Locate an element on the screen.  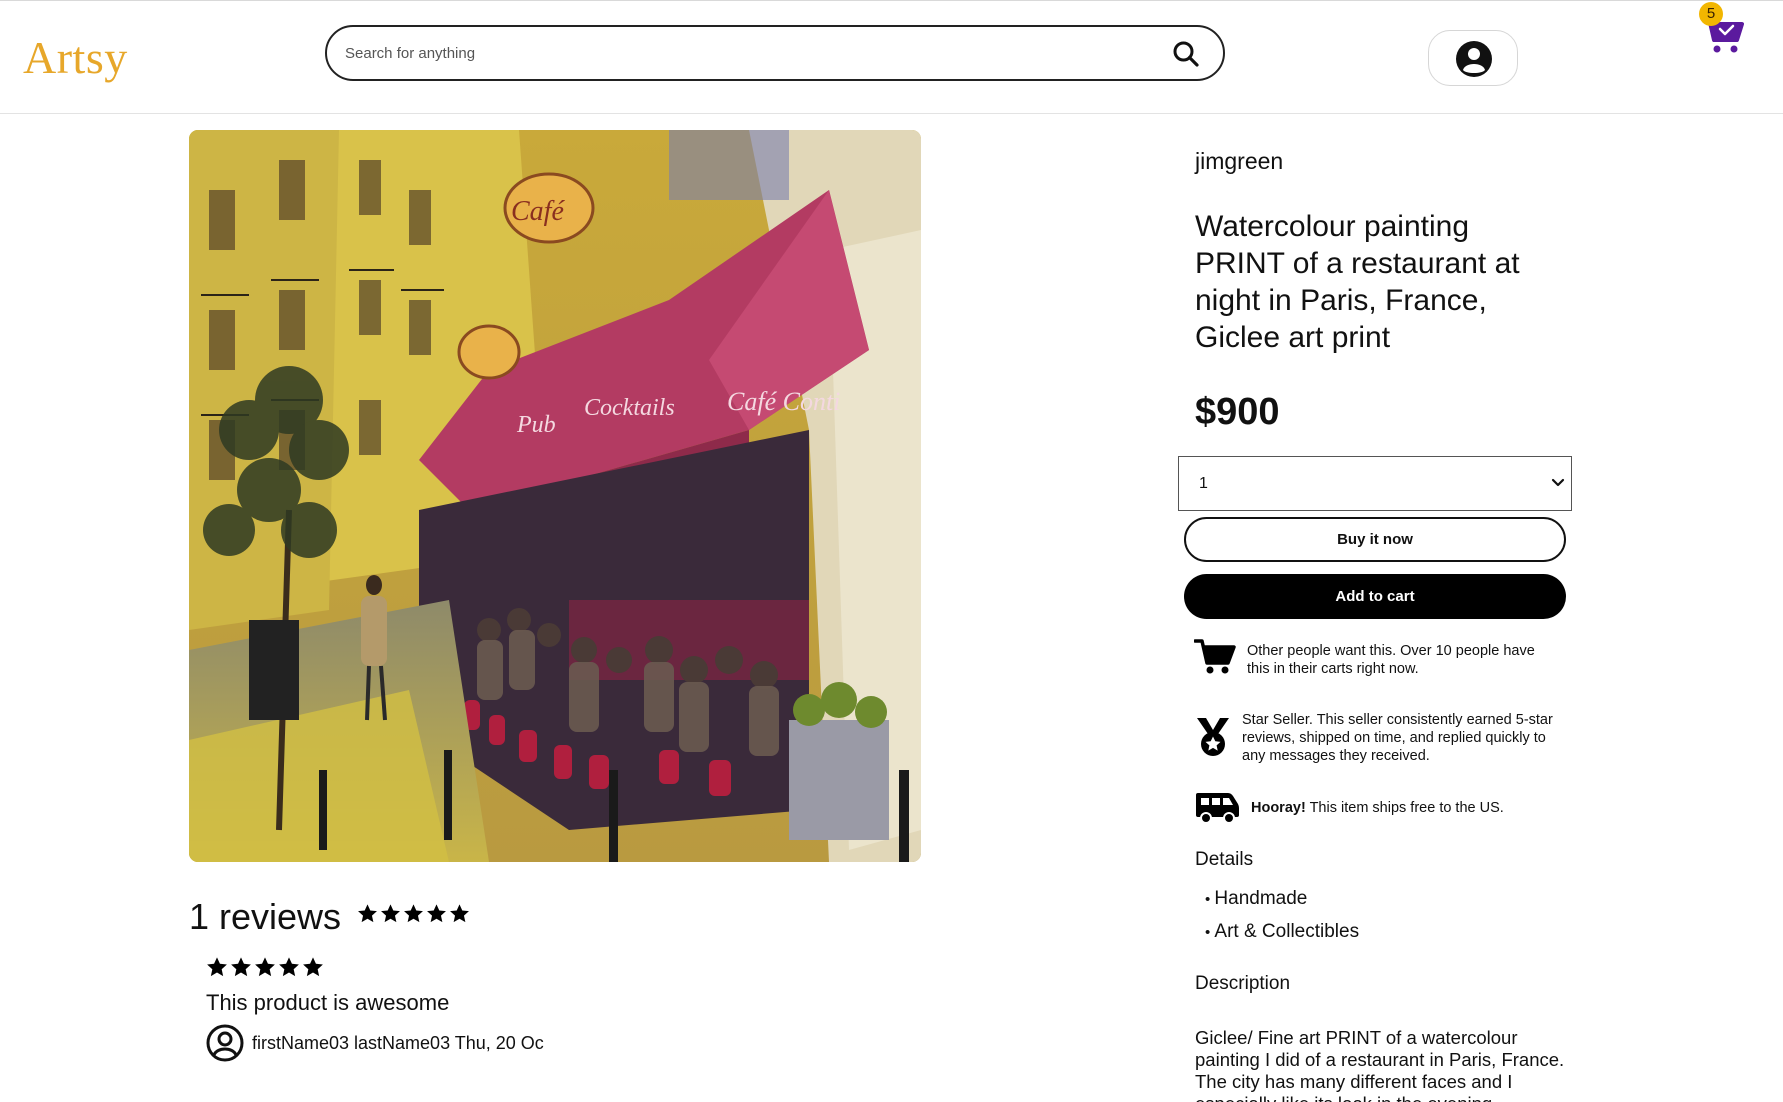
painting-cocktails-sign: Cocktails is located at coordinates (629, 408).